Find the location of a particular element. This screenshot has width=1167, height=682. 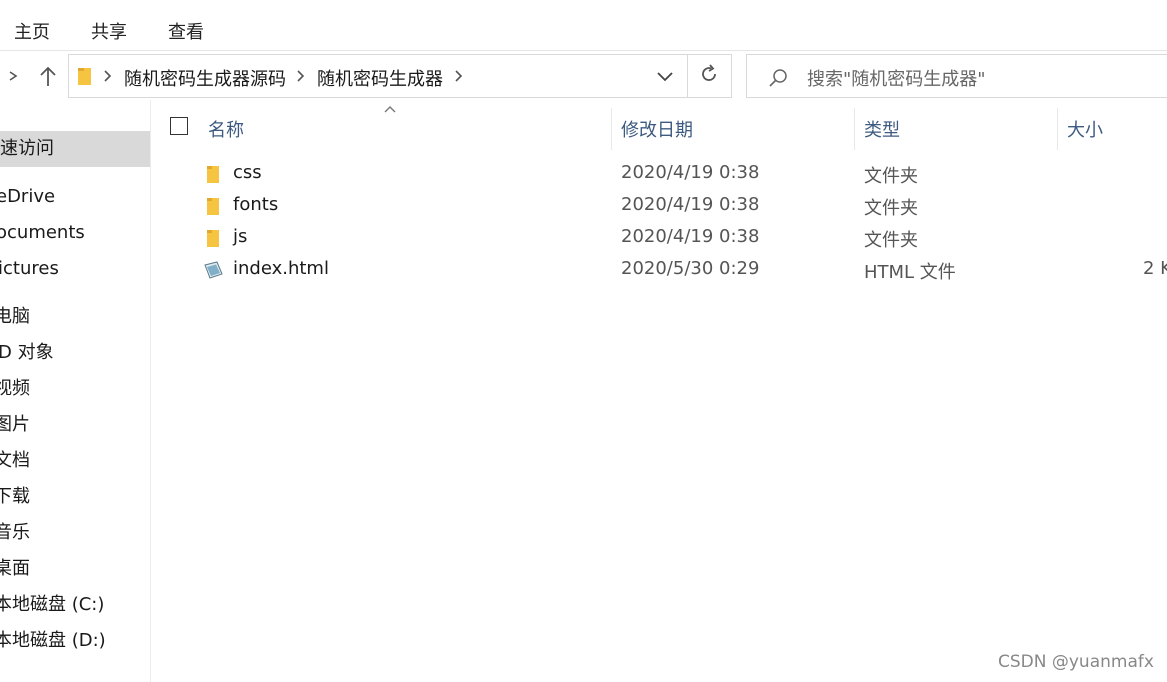

nav-item-music: 音乐 is located at coordinates (15, 533).